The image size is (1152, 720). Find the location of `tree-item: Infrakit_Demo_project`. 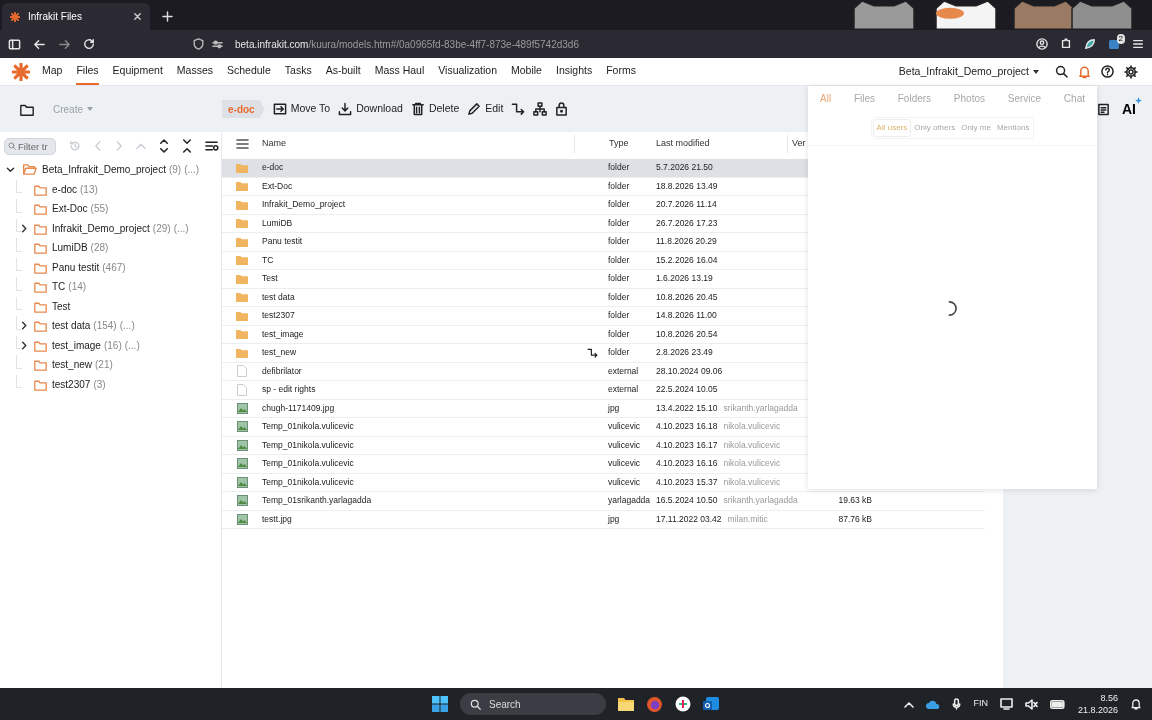

tree-item: Infrakit_Demo_project is located at coordinates (101, 228).